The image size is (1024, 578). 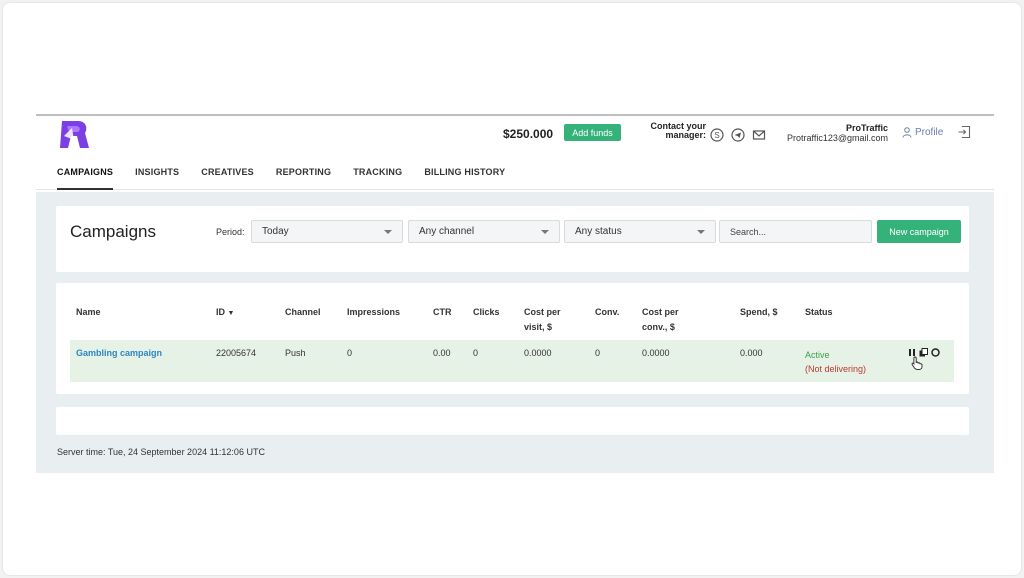 I want to click on mail-icon, so click(x=759, y=135).